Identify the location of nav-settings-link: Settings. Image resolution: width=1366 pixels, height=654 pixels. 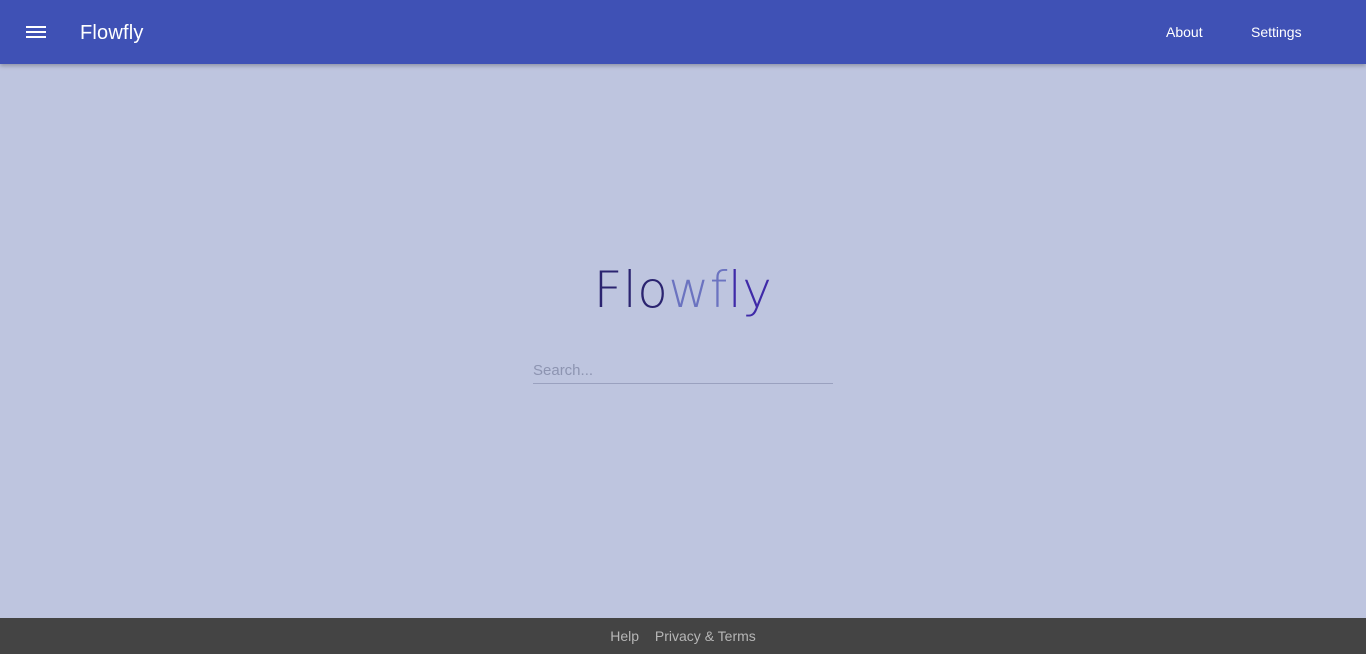
(1276, 32).